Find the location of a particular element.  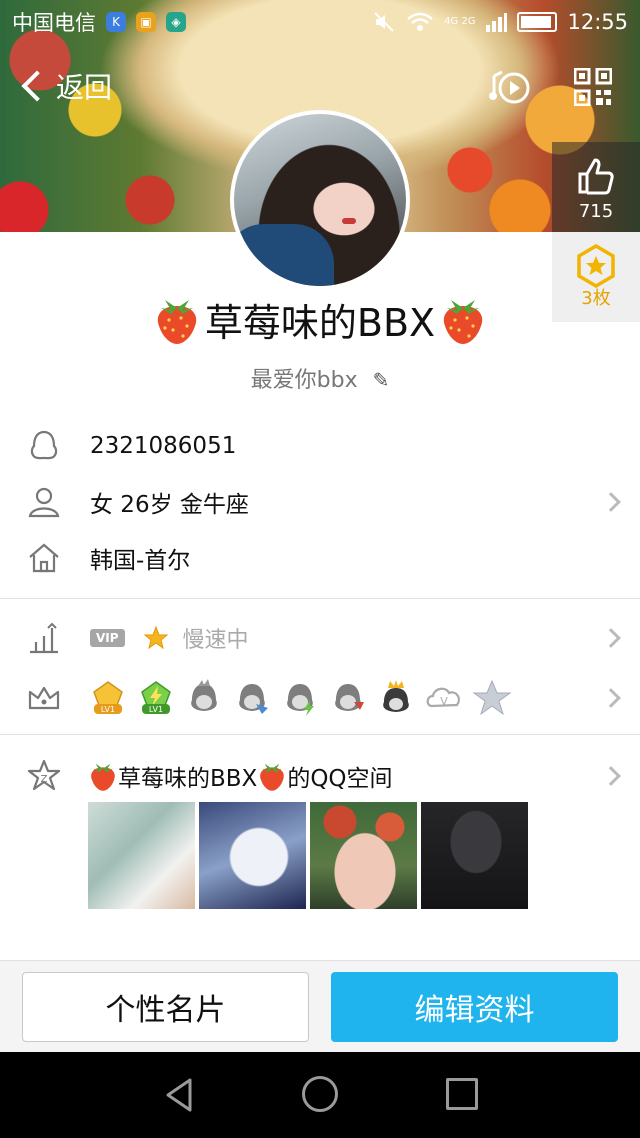

like-button: 715 is located at coordinates (596, 187).